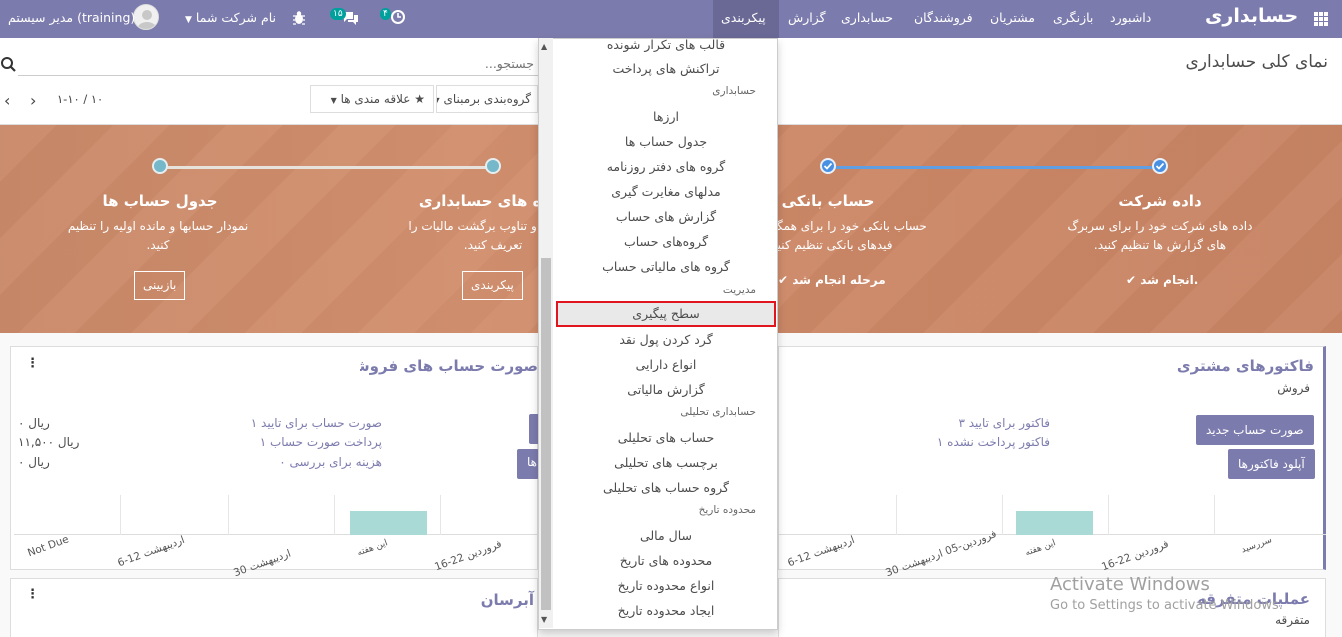 The image size is (1342, 637). Describe the element at coordinates (385, 14) in the screenshot. I see `activity-badge: ۴` at that location.